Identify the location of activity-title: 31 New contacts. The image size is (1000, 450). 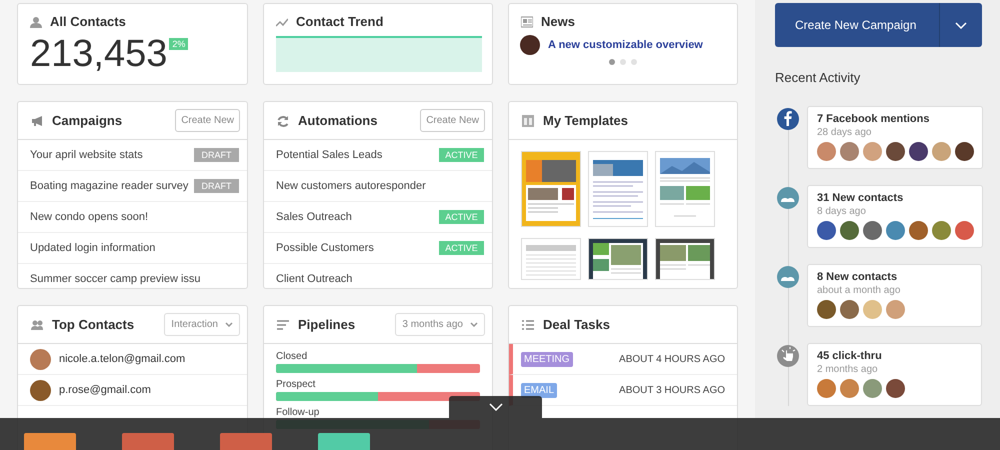
(860, 198).